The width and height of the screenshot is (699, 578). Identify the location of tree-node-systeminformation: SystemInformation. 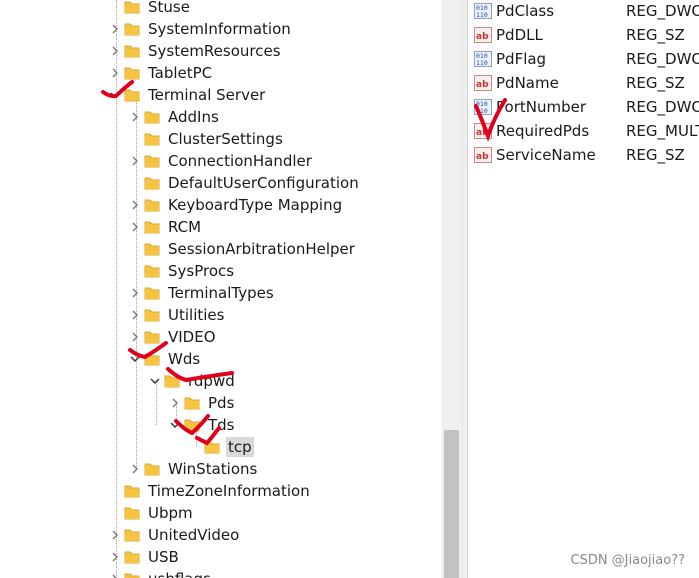
(200, 29).